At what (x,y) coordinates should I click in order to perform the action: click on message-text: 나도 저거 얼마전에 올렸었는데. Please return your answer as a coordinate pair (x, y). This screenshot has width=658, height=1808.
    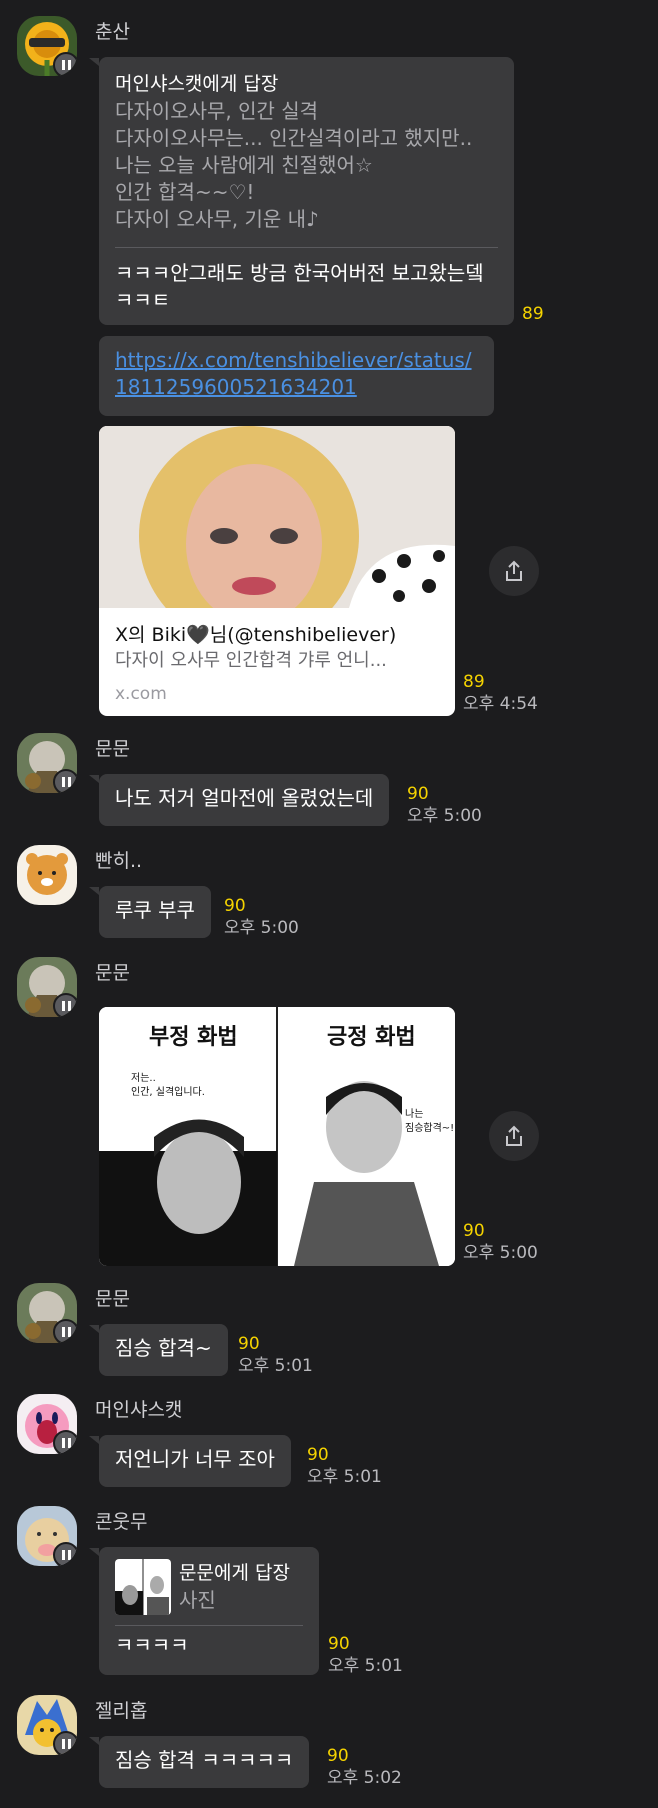
    Looking at the image, I should click on (244, 798).